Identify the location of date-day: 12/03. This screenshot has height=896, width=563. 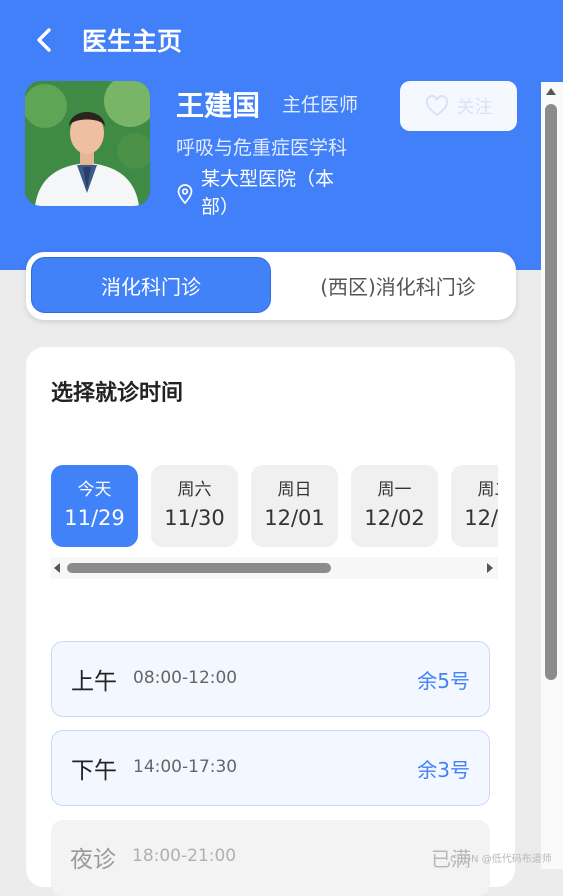
(481, 518).